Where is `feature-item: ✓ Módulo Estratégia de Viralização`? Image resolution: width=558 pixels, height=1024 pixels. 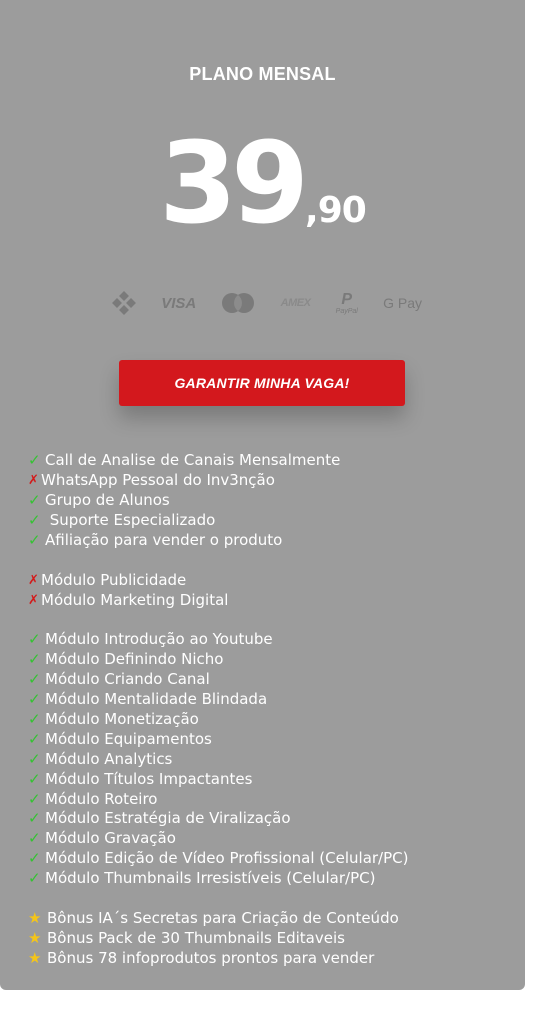 feature-item: ✓ Módulo Estratégia de Viralização is located at coordinates (273, 819).